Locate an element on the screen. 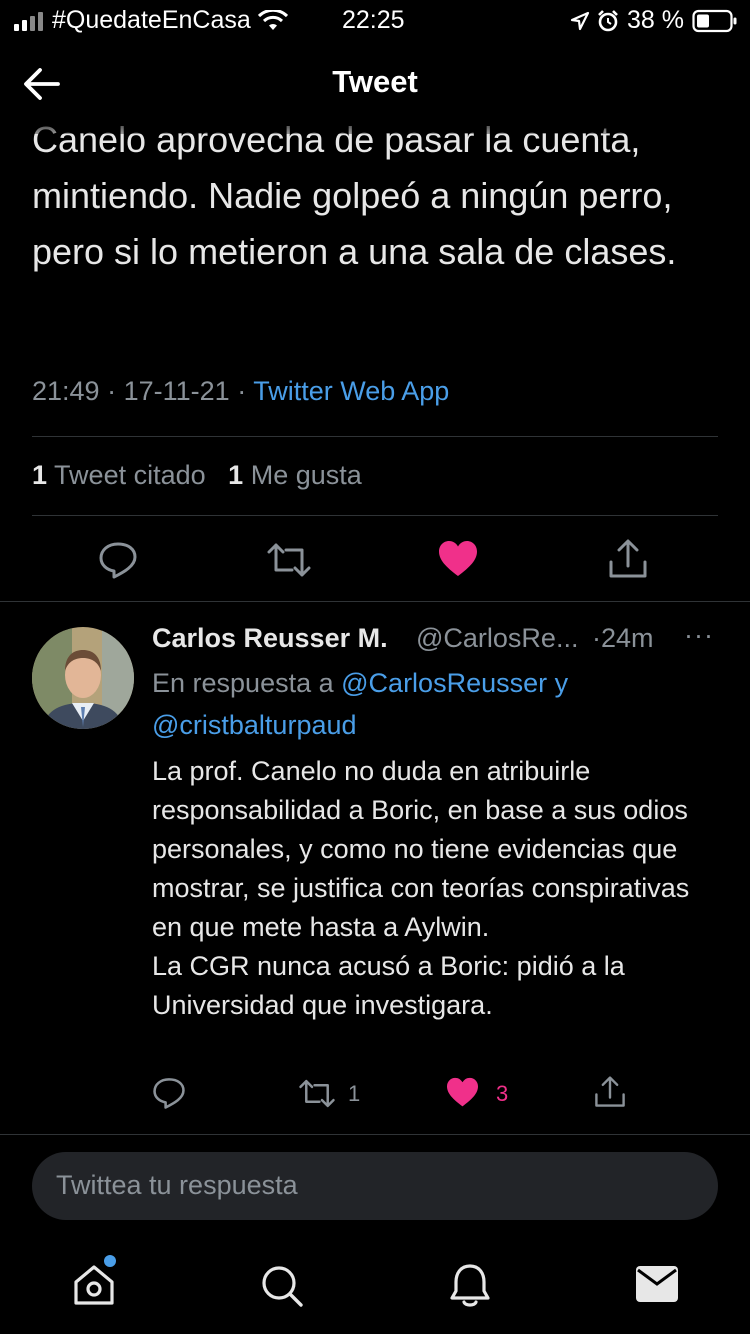 The width and height of the screenshot is (750, 1334). likes-link: 1 Me gusta is located at coordinates (295, 475).